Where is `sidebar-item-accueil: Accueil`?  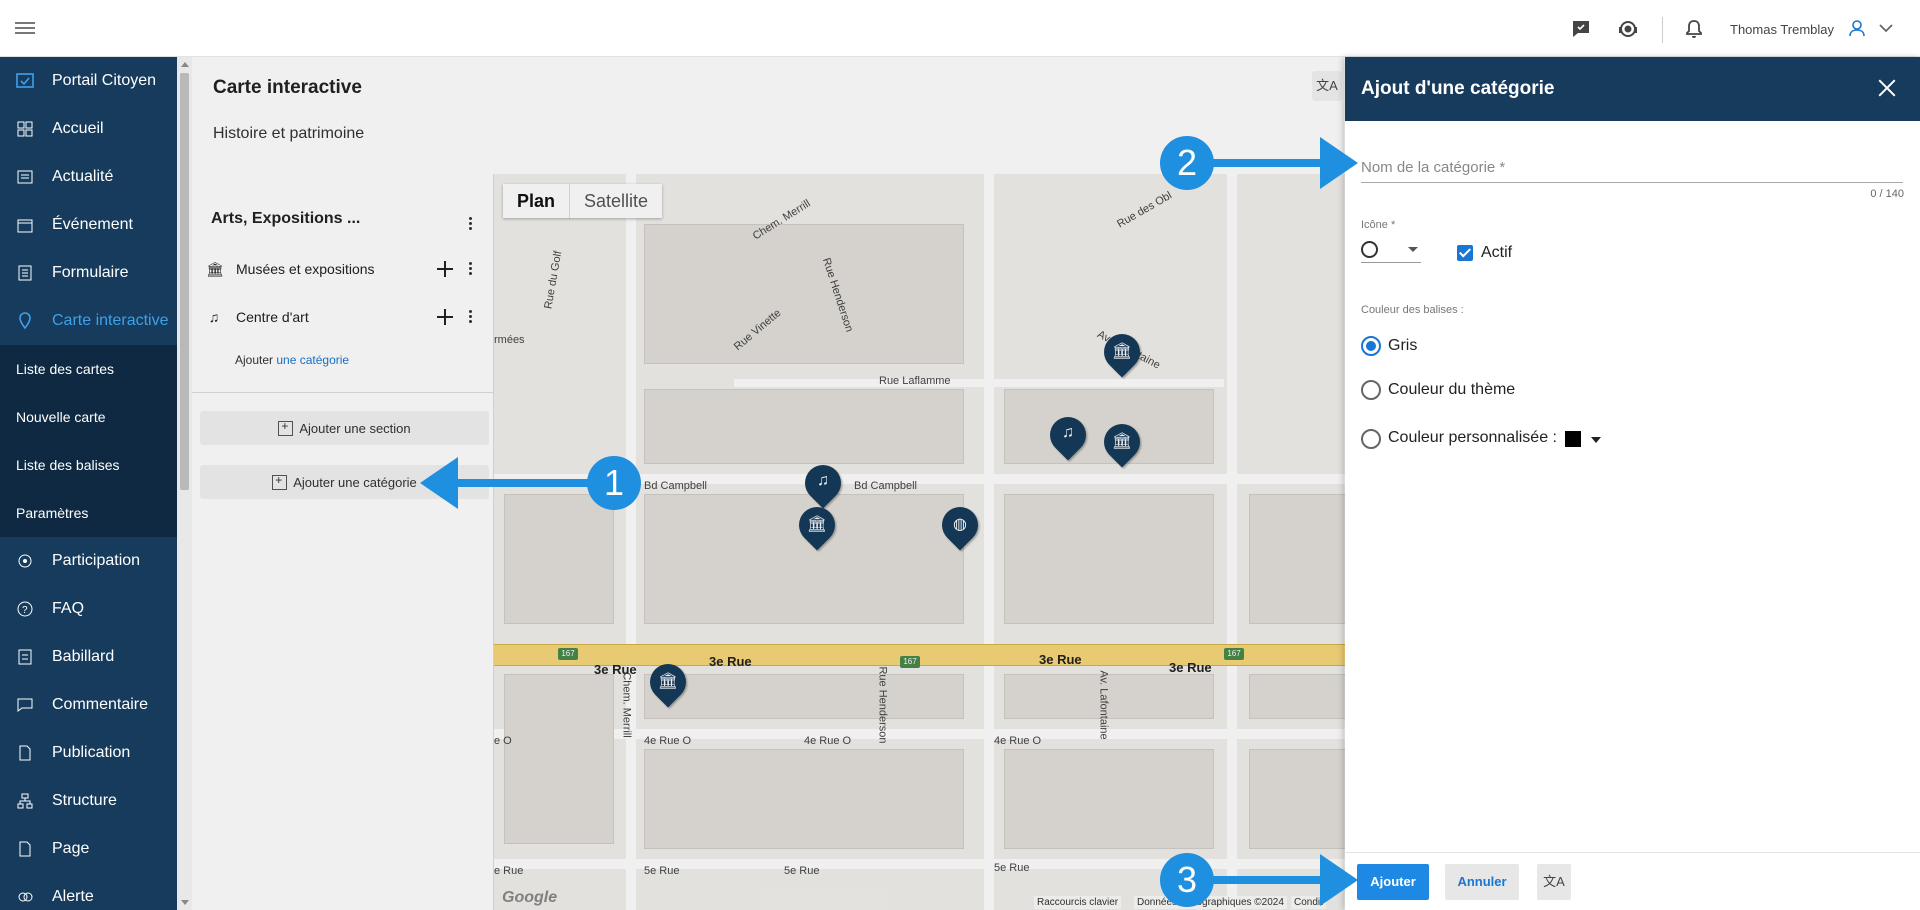
sidebar-item-accueil: Accueil is located at coordinates (88, 129).